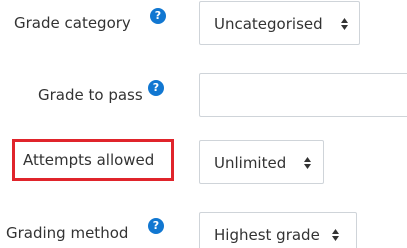 This screenshot has height=248, width=407. What do you see at coordinates (90, 95) in the screenshot?
I see `grade-to-pass-label: Grade to pass` at bounding box center [90, 95].